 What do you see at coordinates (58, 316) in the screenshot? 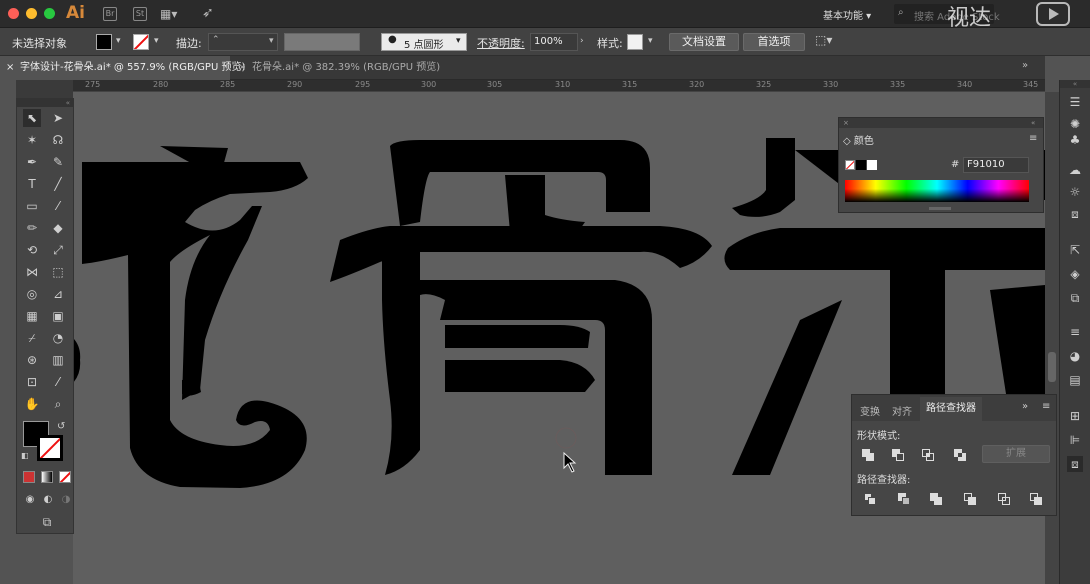
I see `gradient-tool-icon: ▣` at bounding box center [58, 316].